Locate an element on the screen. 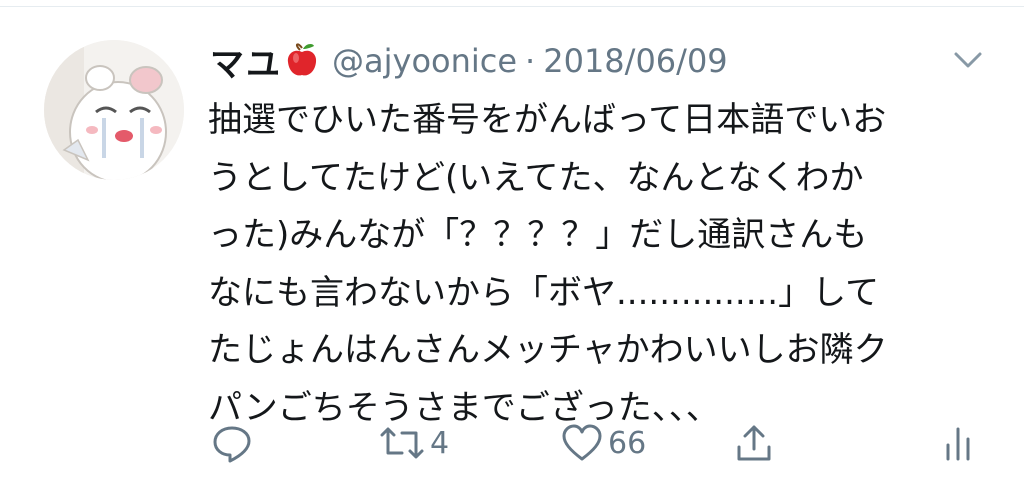 Image resolution: width=1024 pixels, height=487 pixels. timeline-divider is located at coordinates (512, 3).